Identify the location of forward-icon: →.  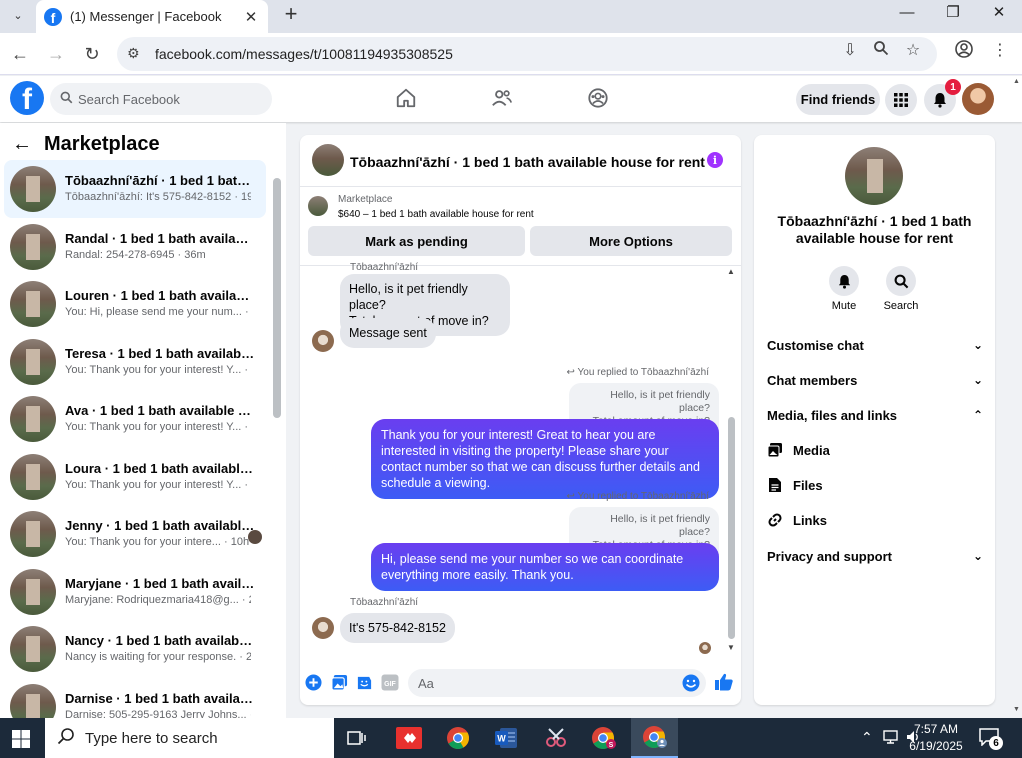
(56, 54).